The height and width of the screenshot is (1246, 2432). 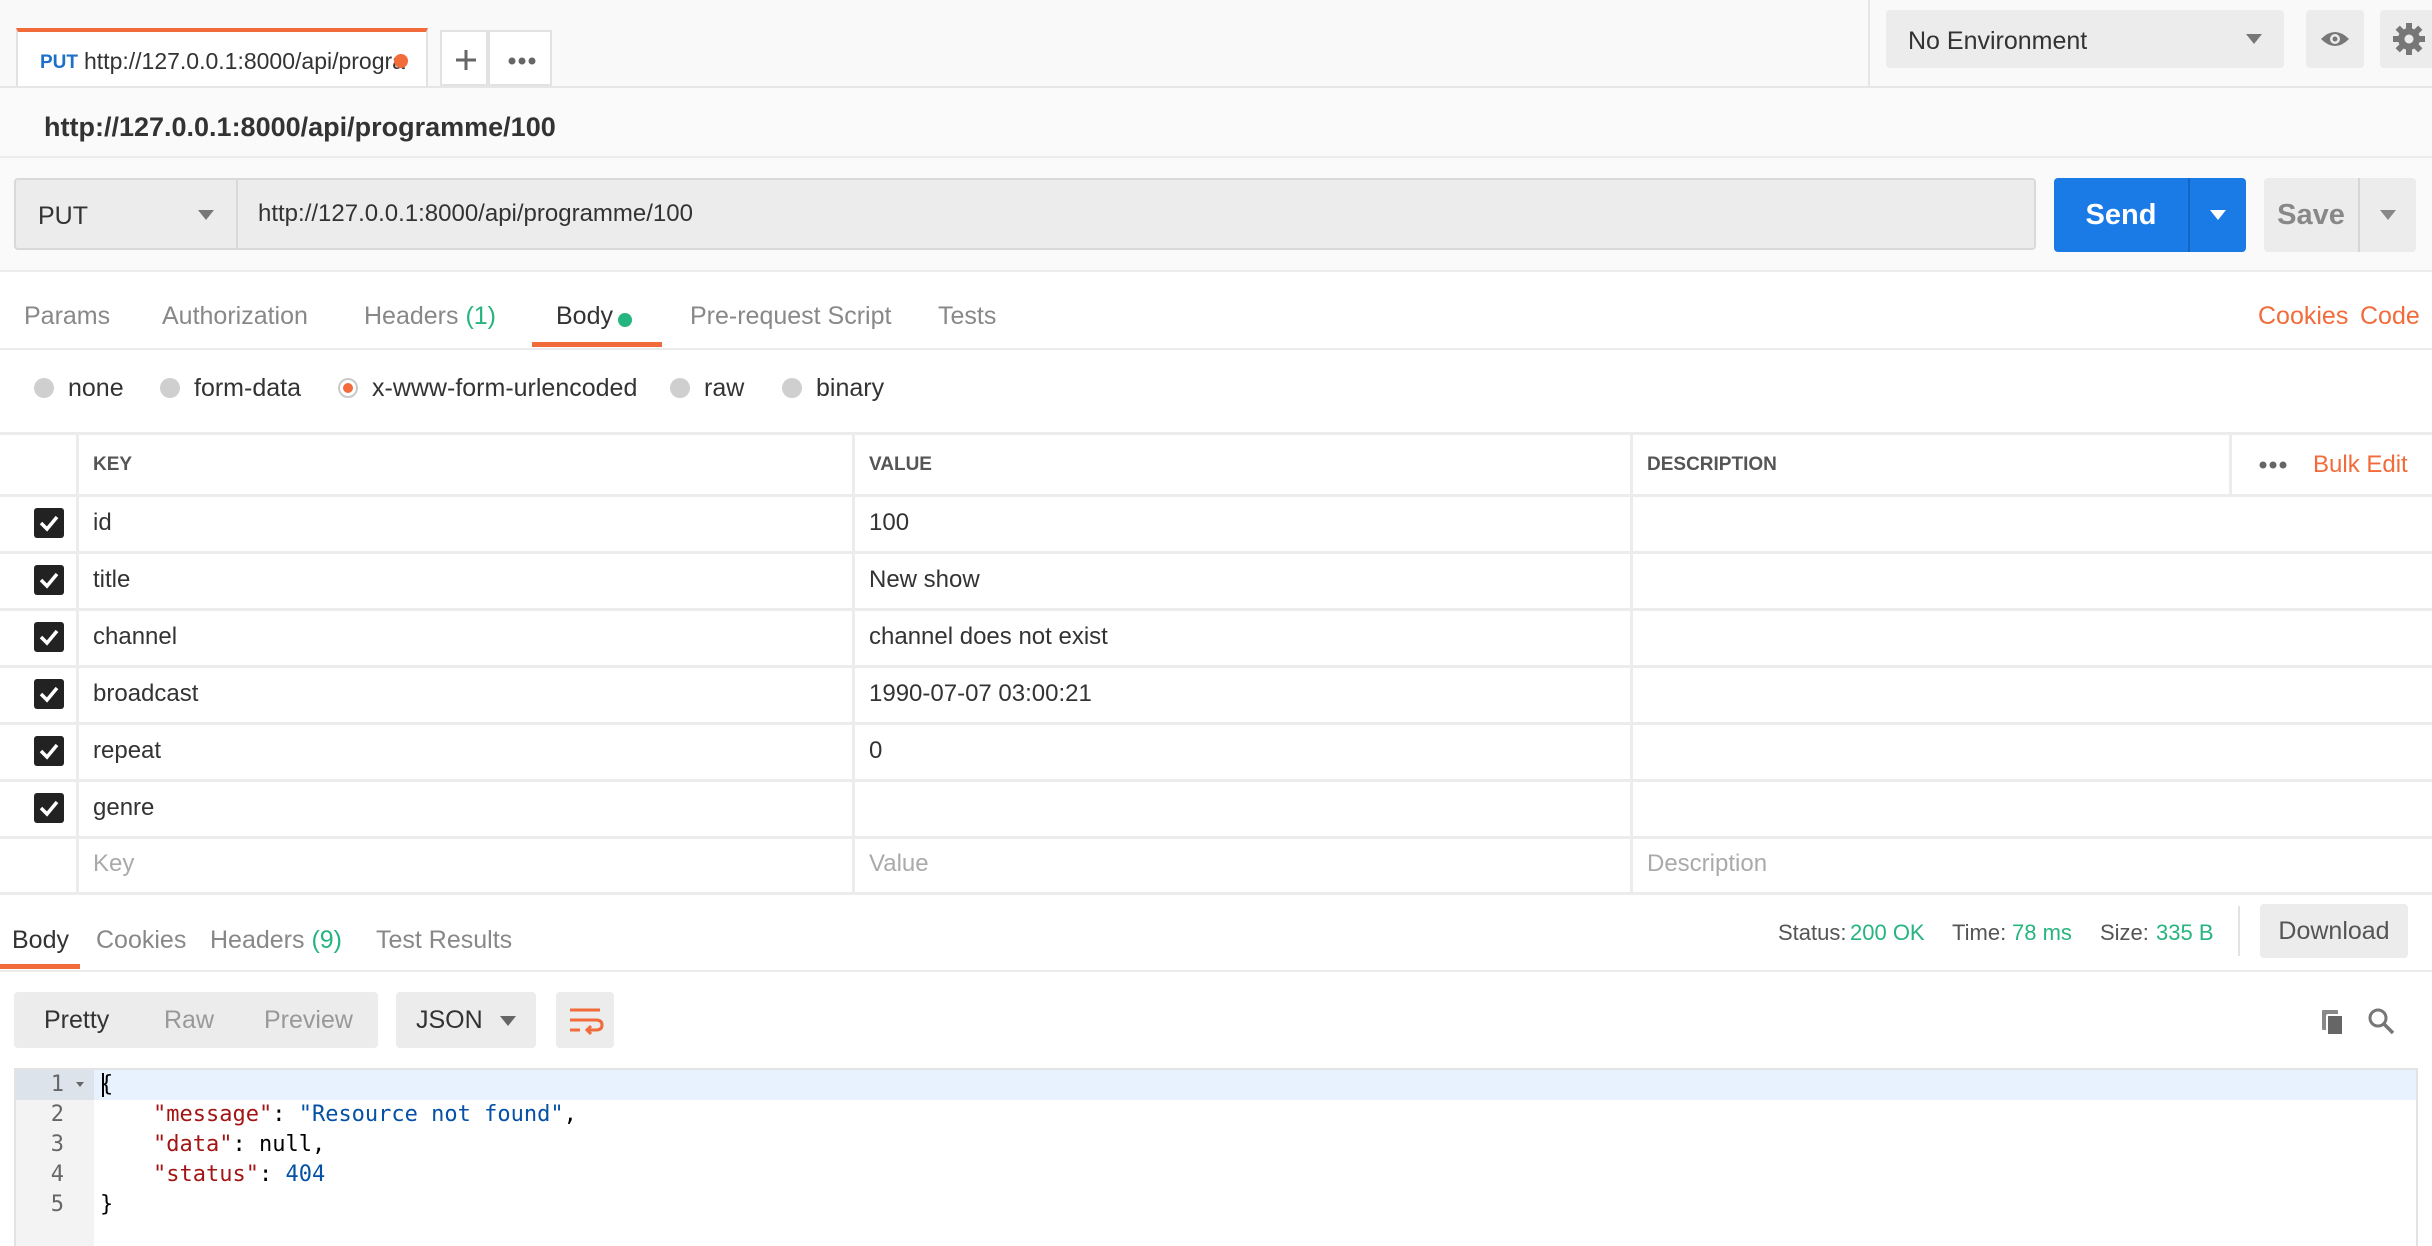 I want to click on table-row-new: Key Value Description, so click(x=1216, y=865).